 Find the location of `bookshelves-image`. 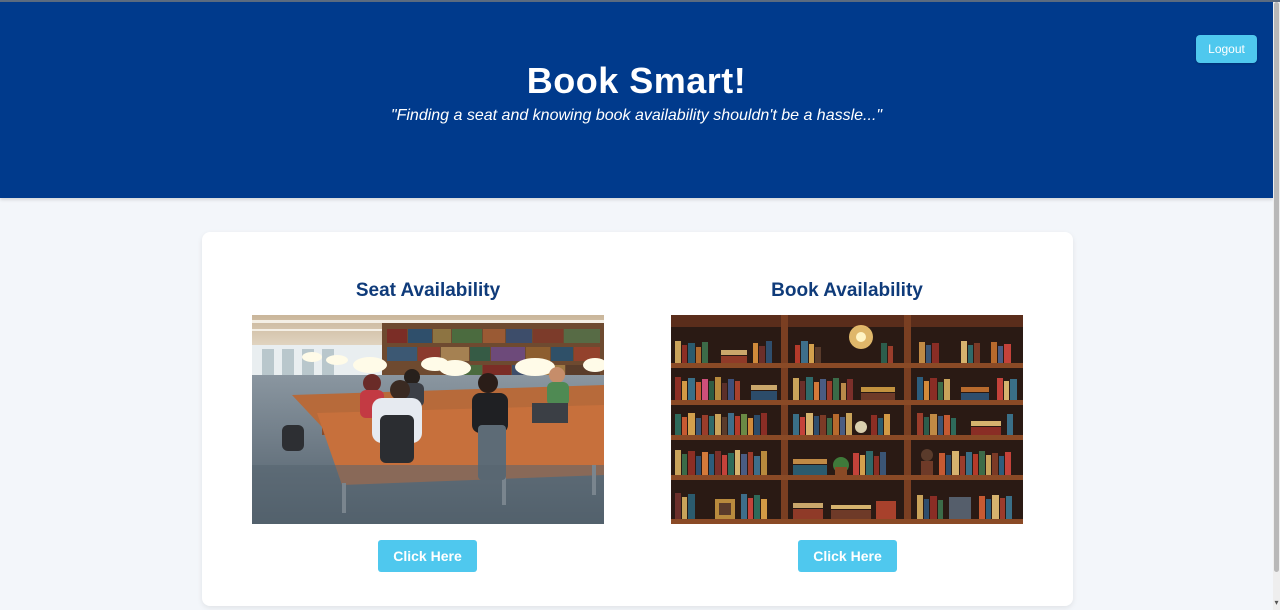

bookshelves-image is located at coordinates (847, 419).